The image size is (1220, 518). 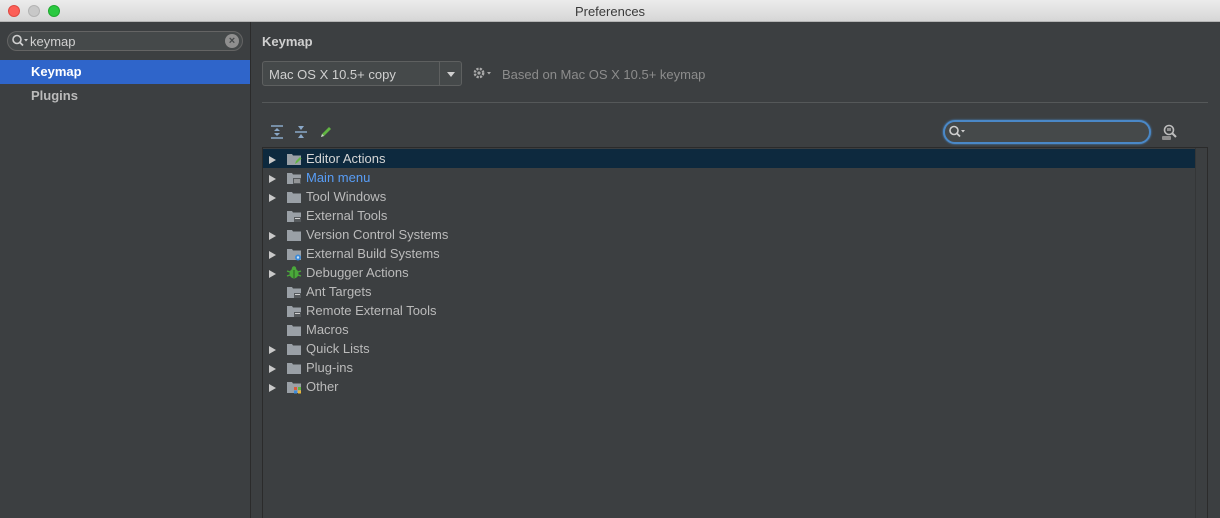 What do you see at coordinates (294, 386) in the screenshot?
I see `other-folder-icon` at bounding box center [294, 386].